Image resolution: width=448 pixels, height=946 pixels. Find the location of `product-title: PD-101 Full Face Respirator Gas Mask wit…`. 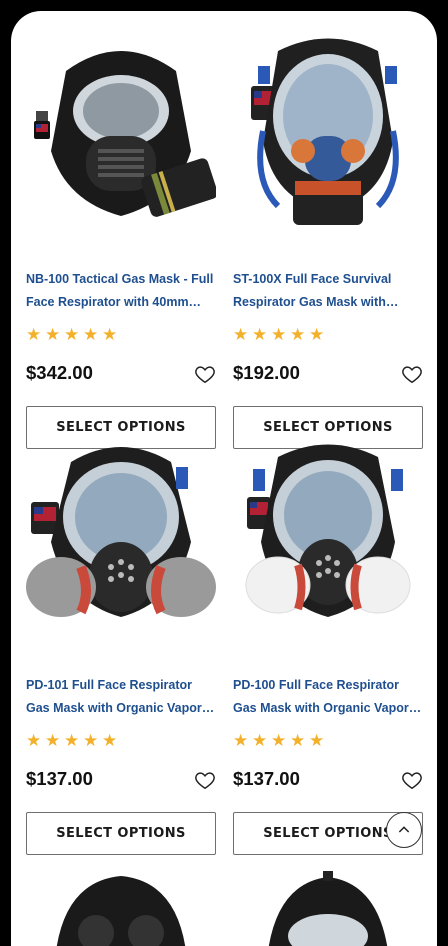

product-title: PD-101 Full Face Respirator Gas Mask wit… is located at coordinates (121, 697).